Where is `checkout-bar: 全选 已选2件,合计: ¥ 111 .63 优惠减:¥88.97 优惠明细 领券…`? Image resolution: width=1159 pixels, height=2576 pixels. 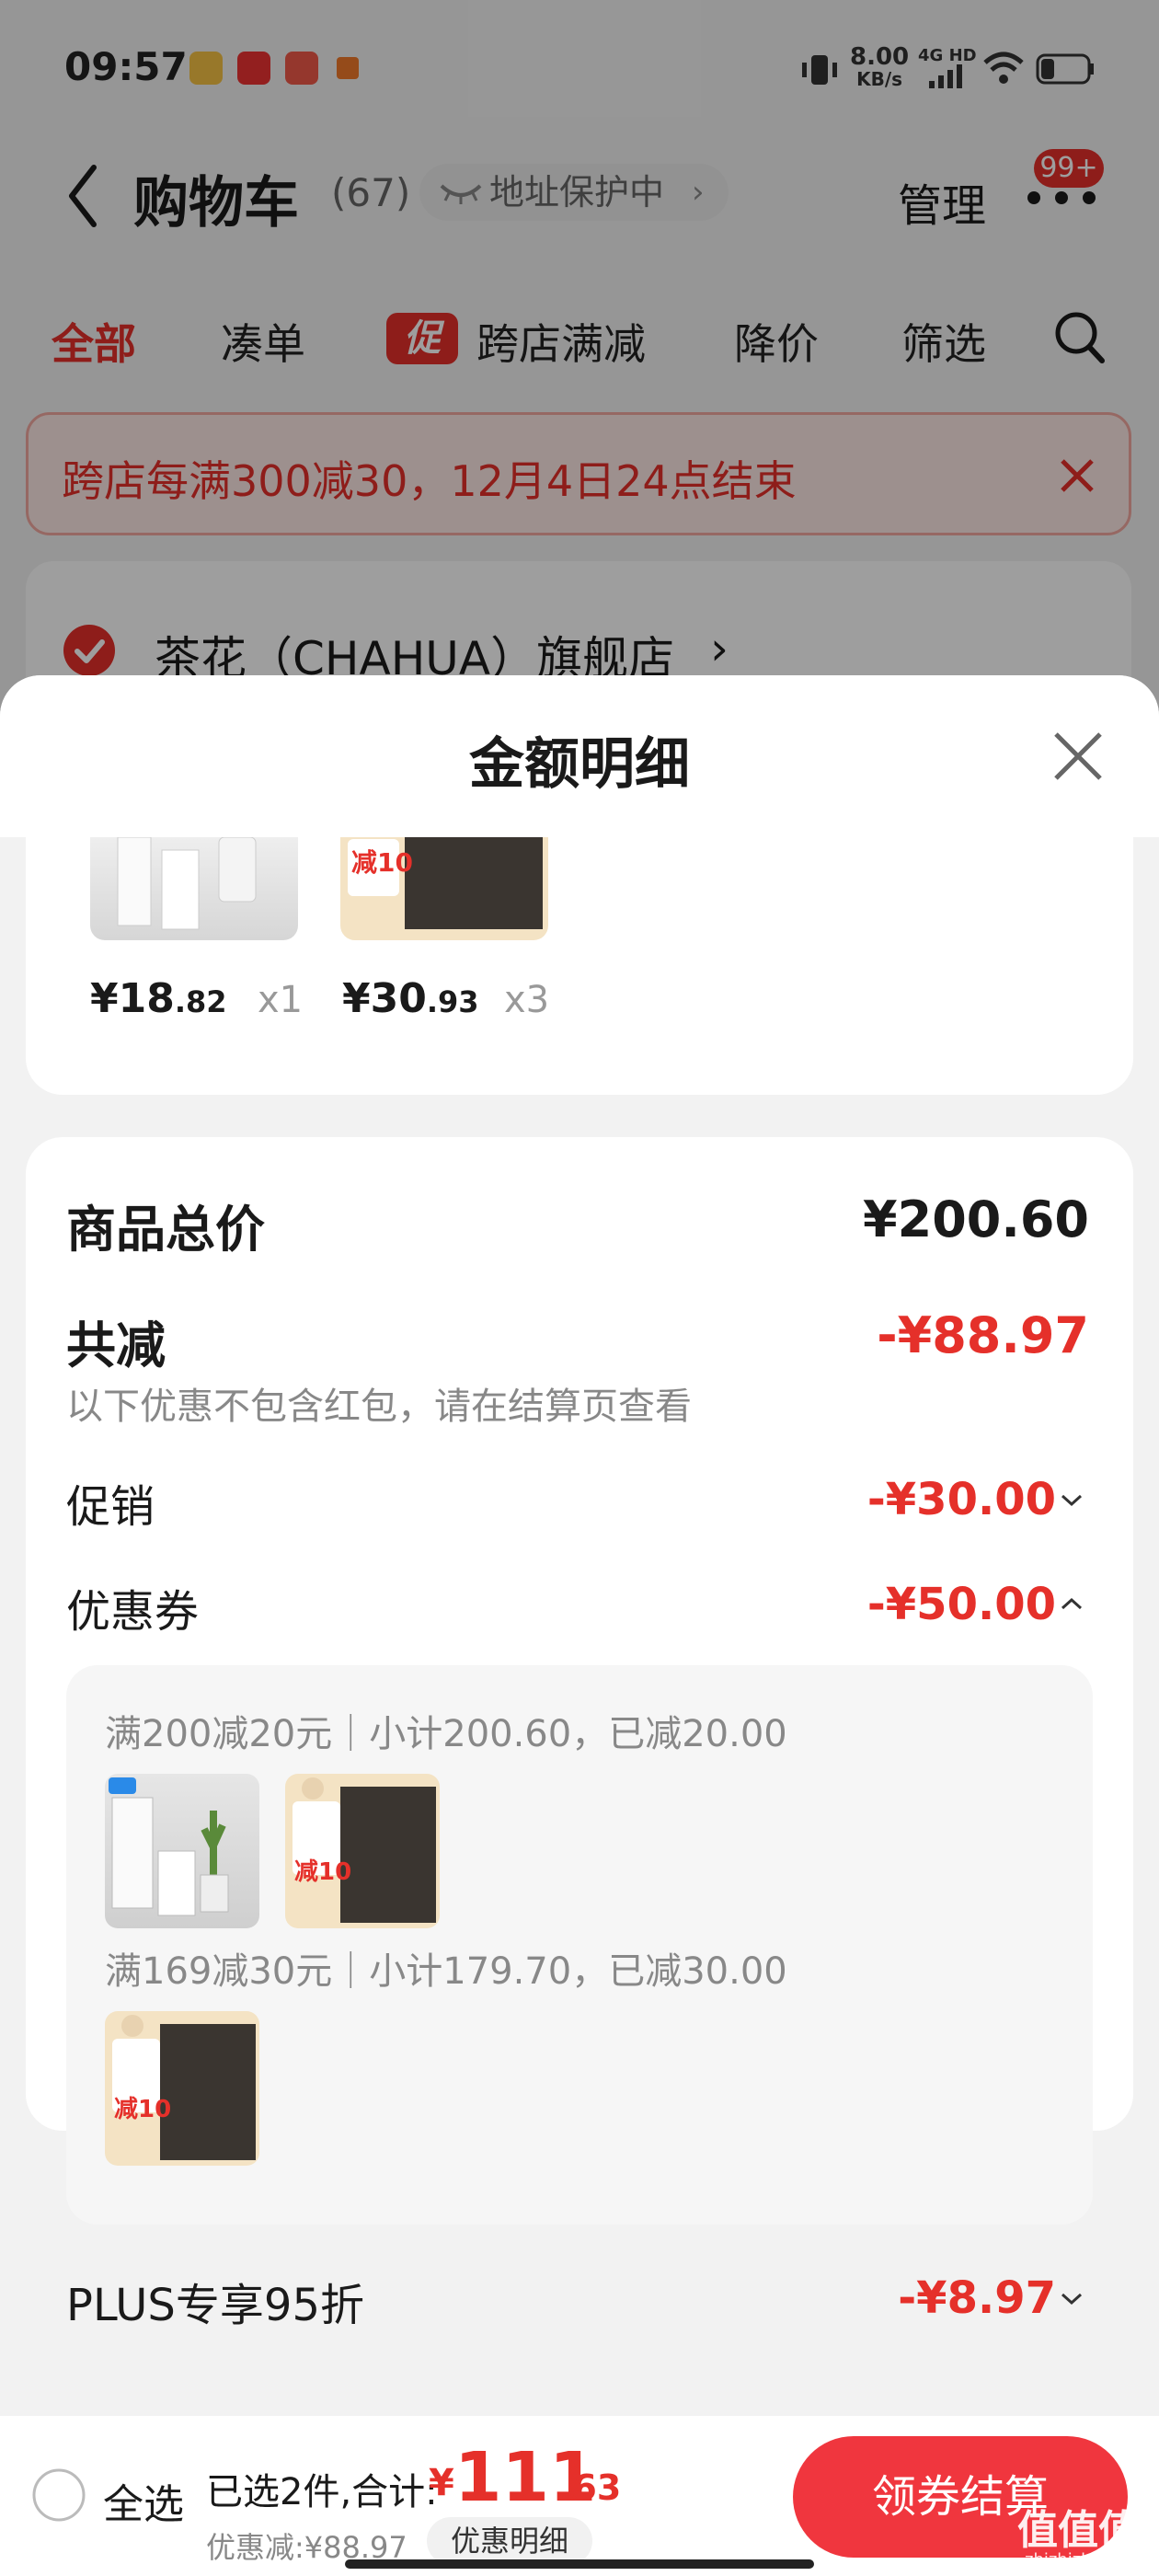
checkout-bar: 全选 已选2件,合计: ¥ 111 .63 优惠减:¥88.97 优惠明细 领券… is located at coordinates (579, 2496).